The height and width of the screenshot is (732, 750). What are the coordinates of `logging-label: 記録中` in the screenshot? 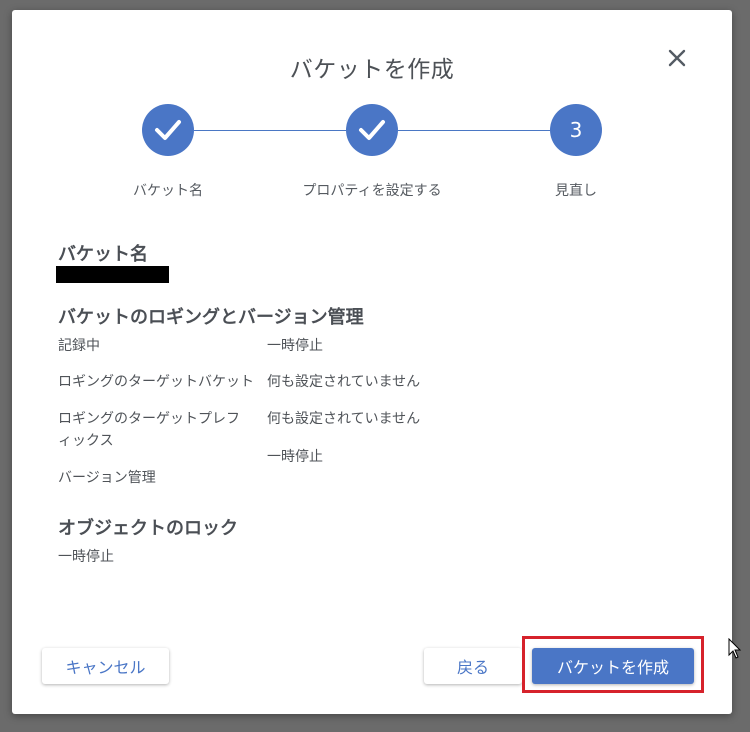 It's located at (79, 346).